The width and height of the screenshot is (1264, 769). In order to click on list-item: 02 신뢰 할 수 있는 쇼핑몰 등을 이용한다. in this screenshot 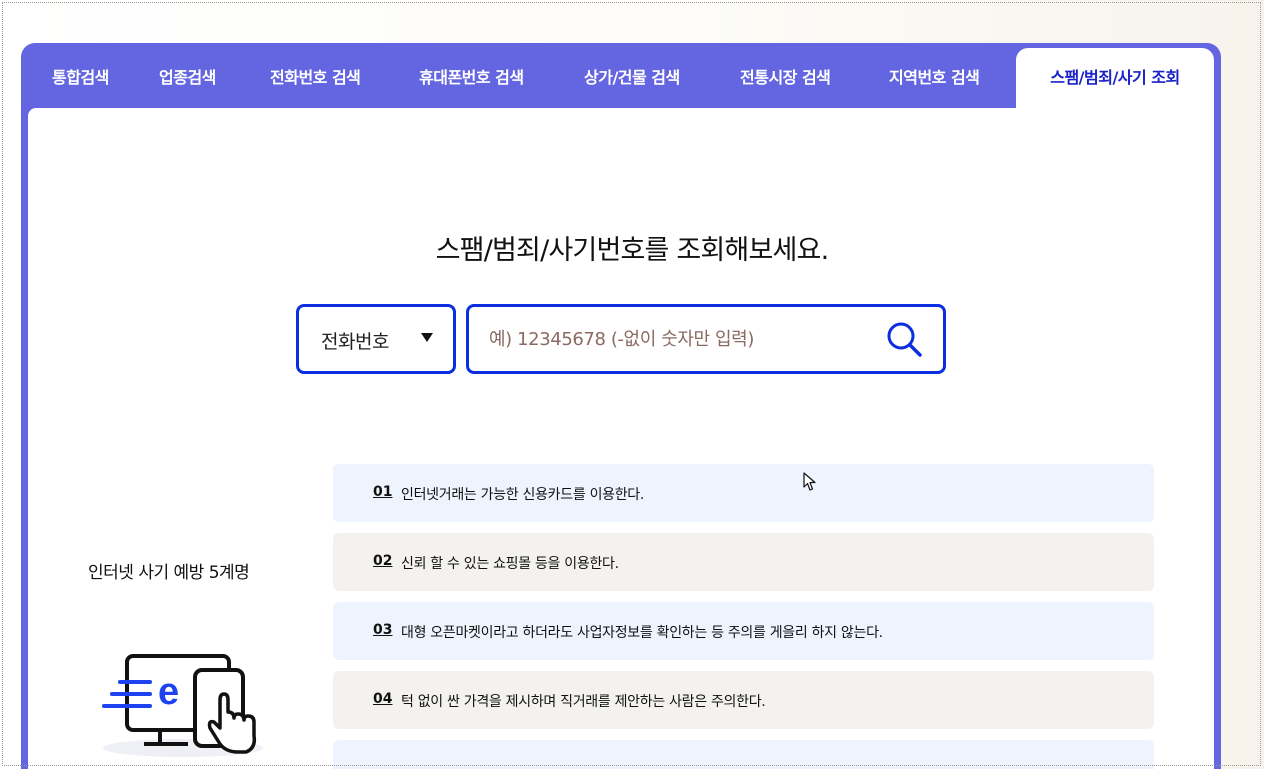, I will do `click(743, 562)`.